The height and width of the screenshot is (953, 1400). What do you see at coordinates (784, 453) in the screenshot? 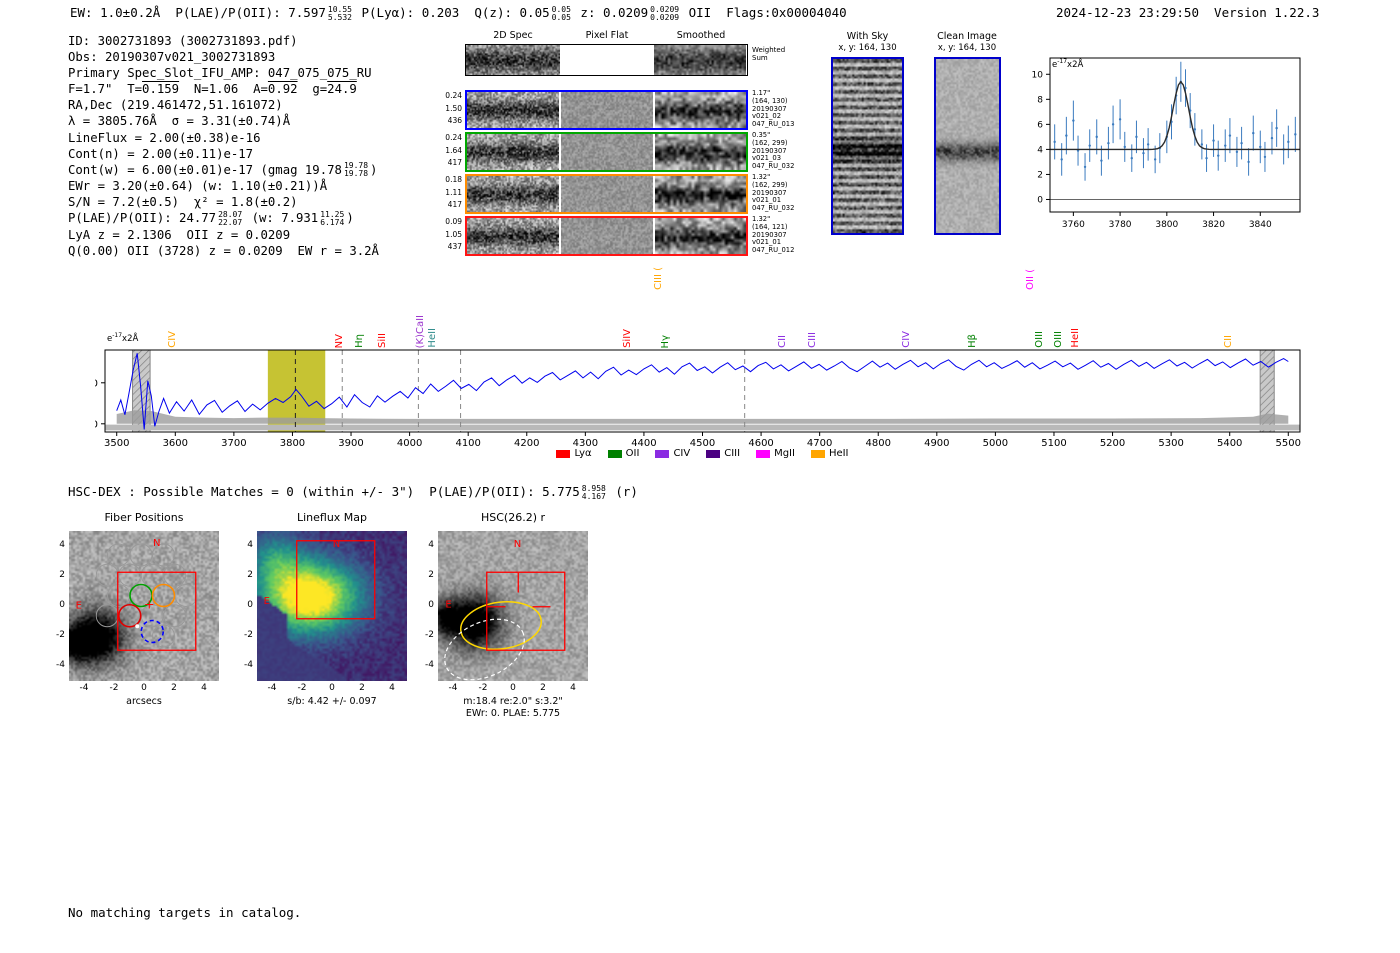
I see `legend-label: MgII` at bounding box center [784, 453].